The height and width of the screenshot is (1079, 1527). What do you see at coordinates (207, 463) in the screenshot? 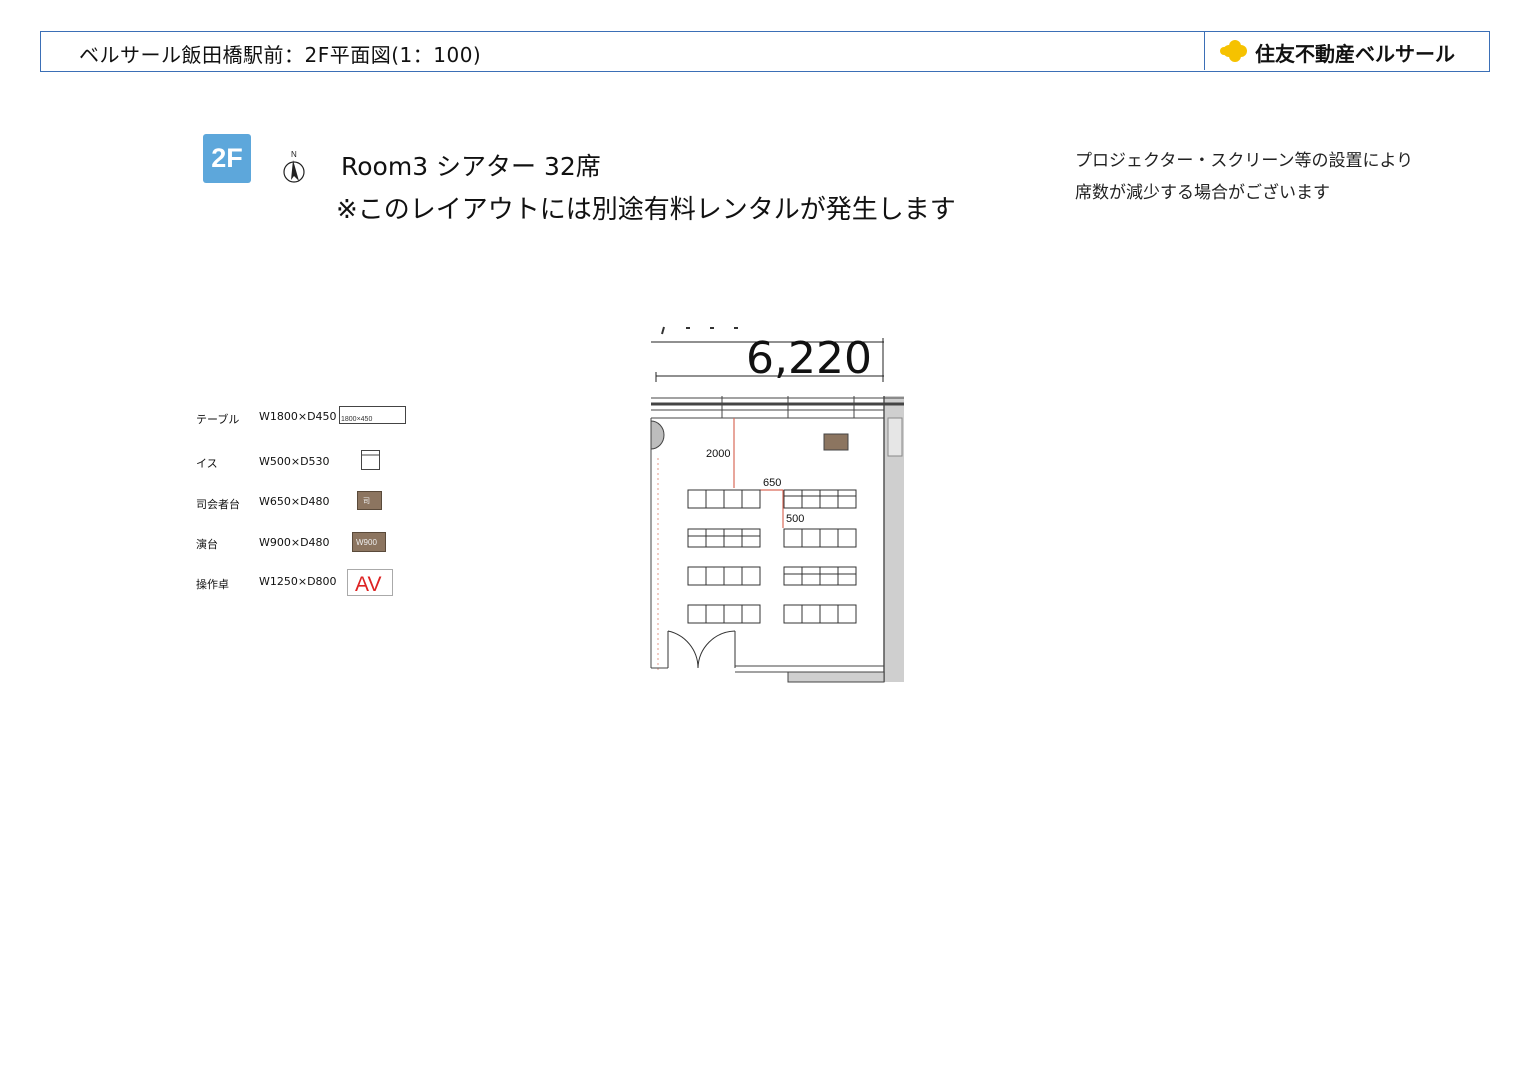
I see `legend-label-chair: イス` at bounding box center [207, 463].